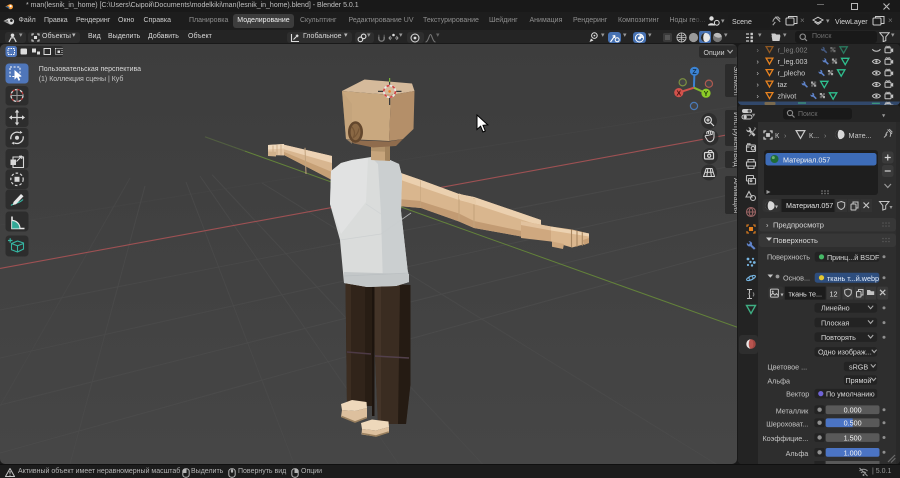 The height and width of the screenshot is (478, 900). I want to click on svg-text: r_leg.003, so click(793, 61).